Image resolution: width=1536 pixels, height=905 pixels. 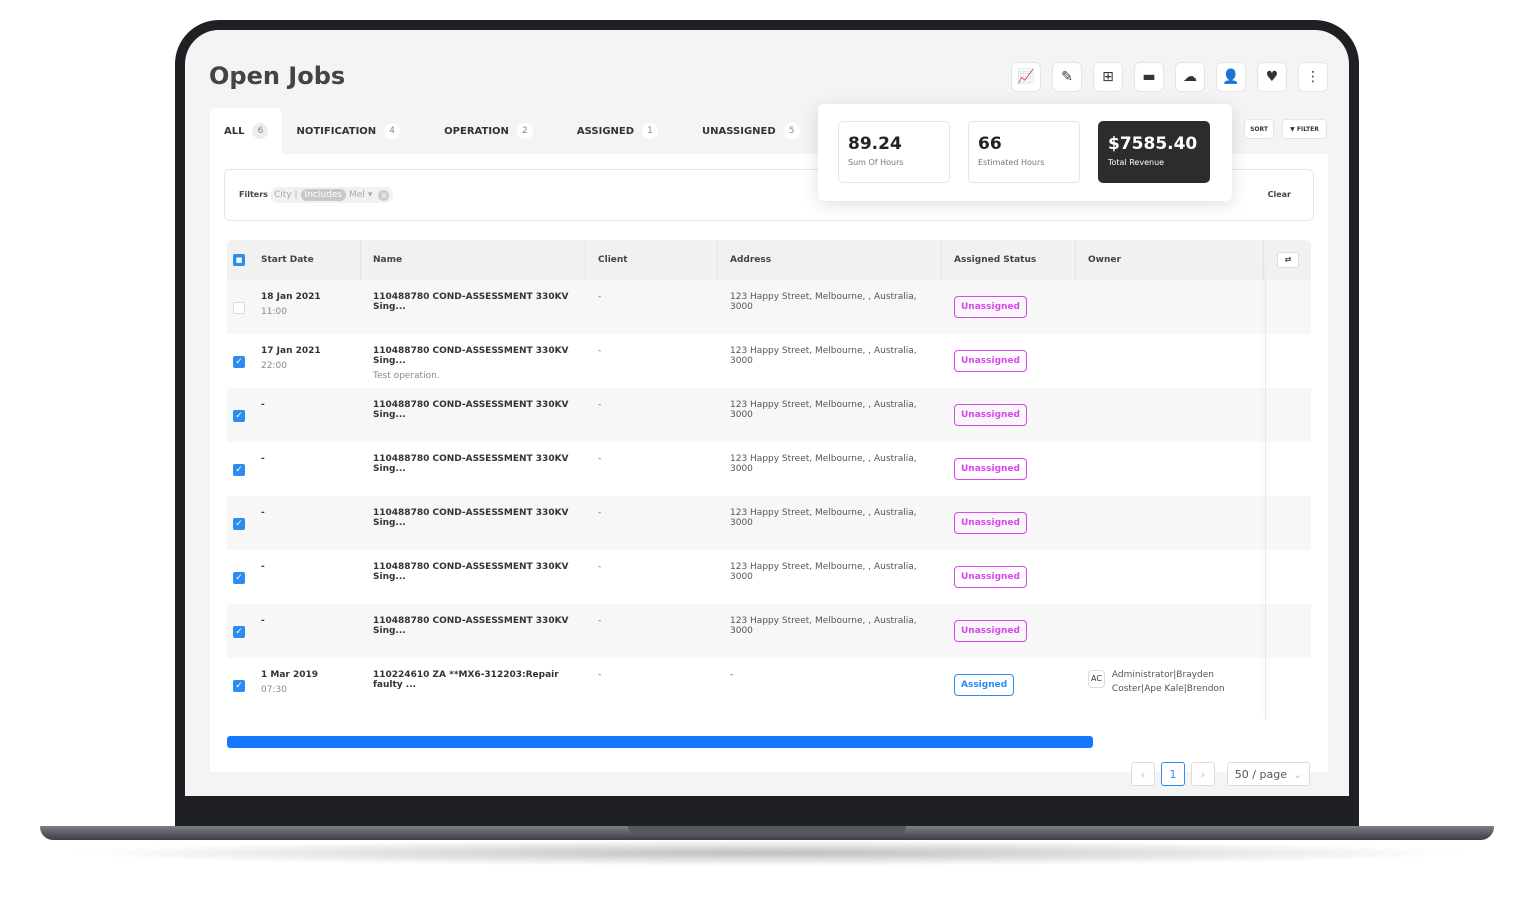 I want to click on cell-owner, so click(x=1165, y=523).